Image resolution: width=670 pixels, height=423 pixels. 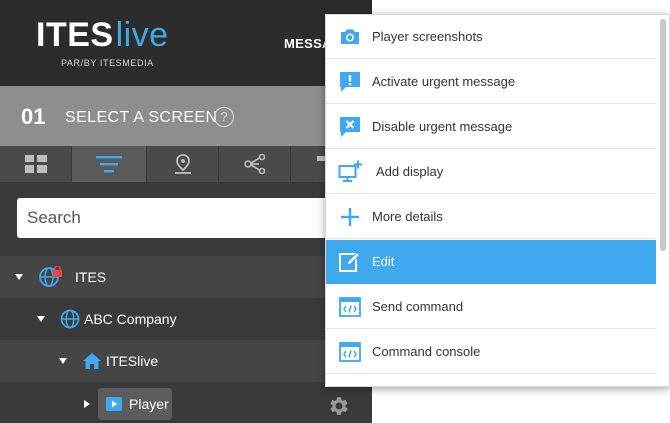 I want to click on filter-list-icon, so click(x=109, y=164).